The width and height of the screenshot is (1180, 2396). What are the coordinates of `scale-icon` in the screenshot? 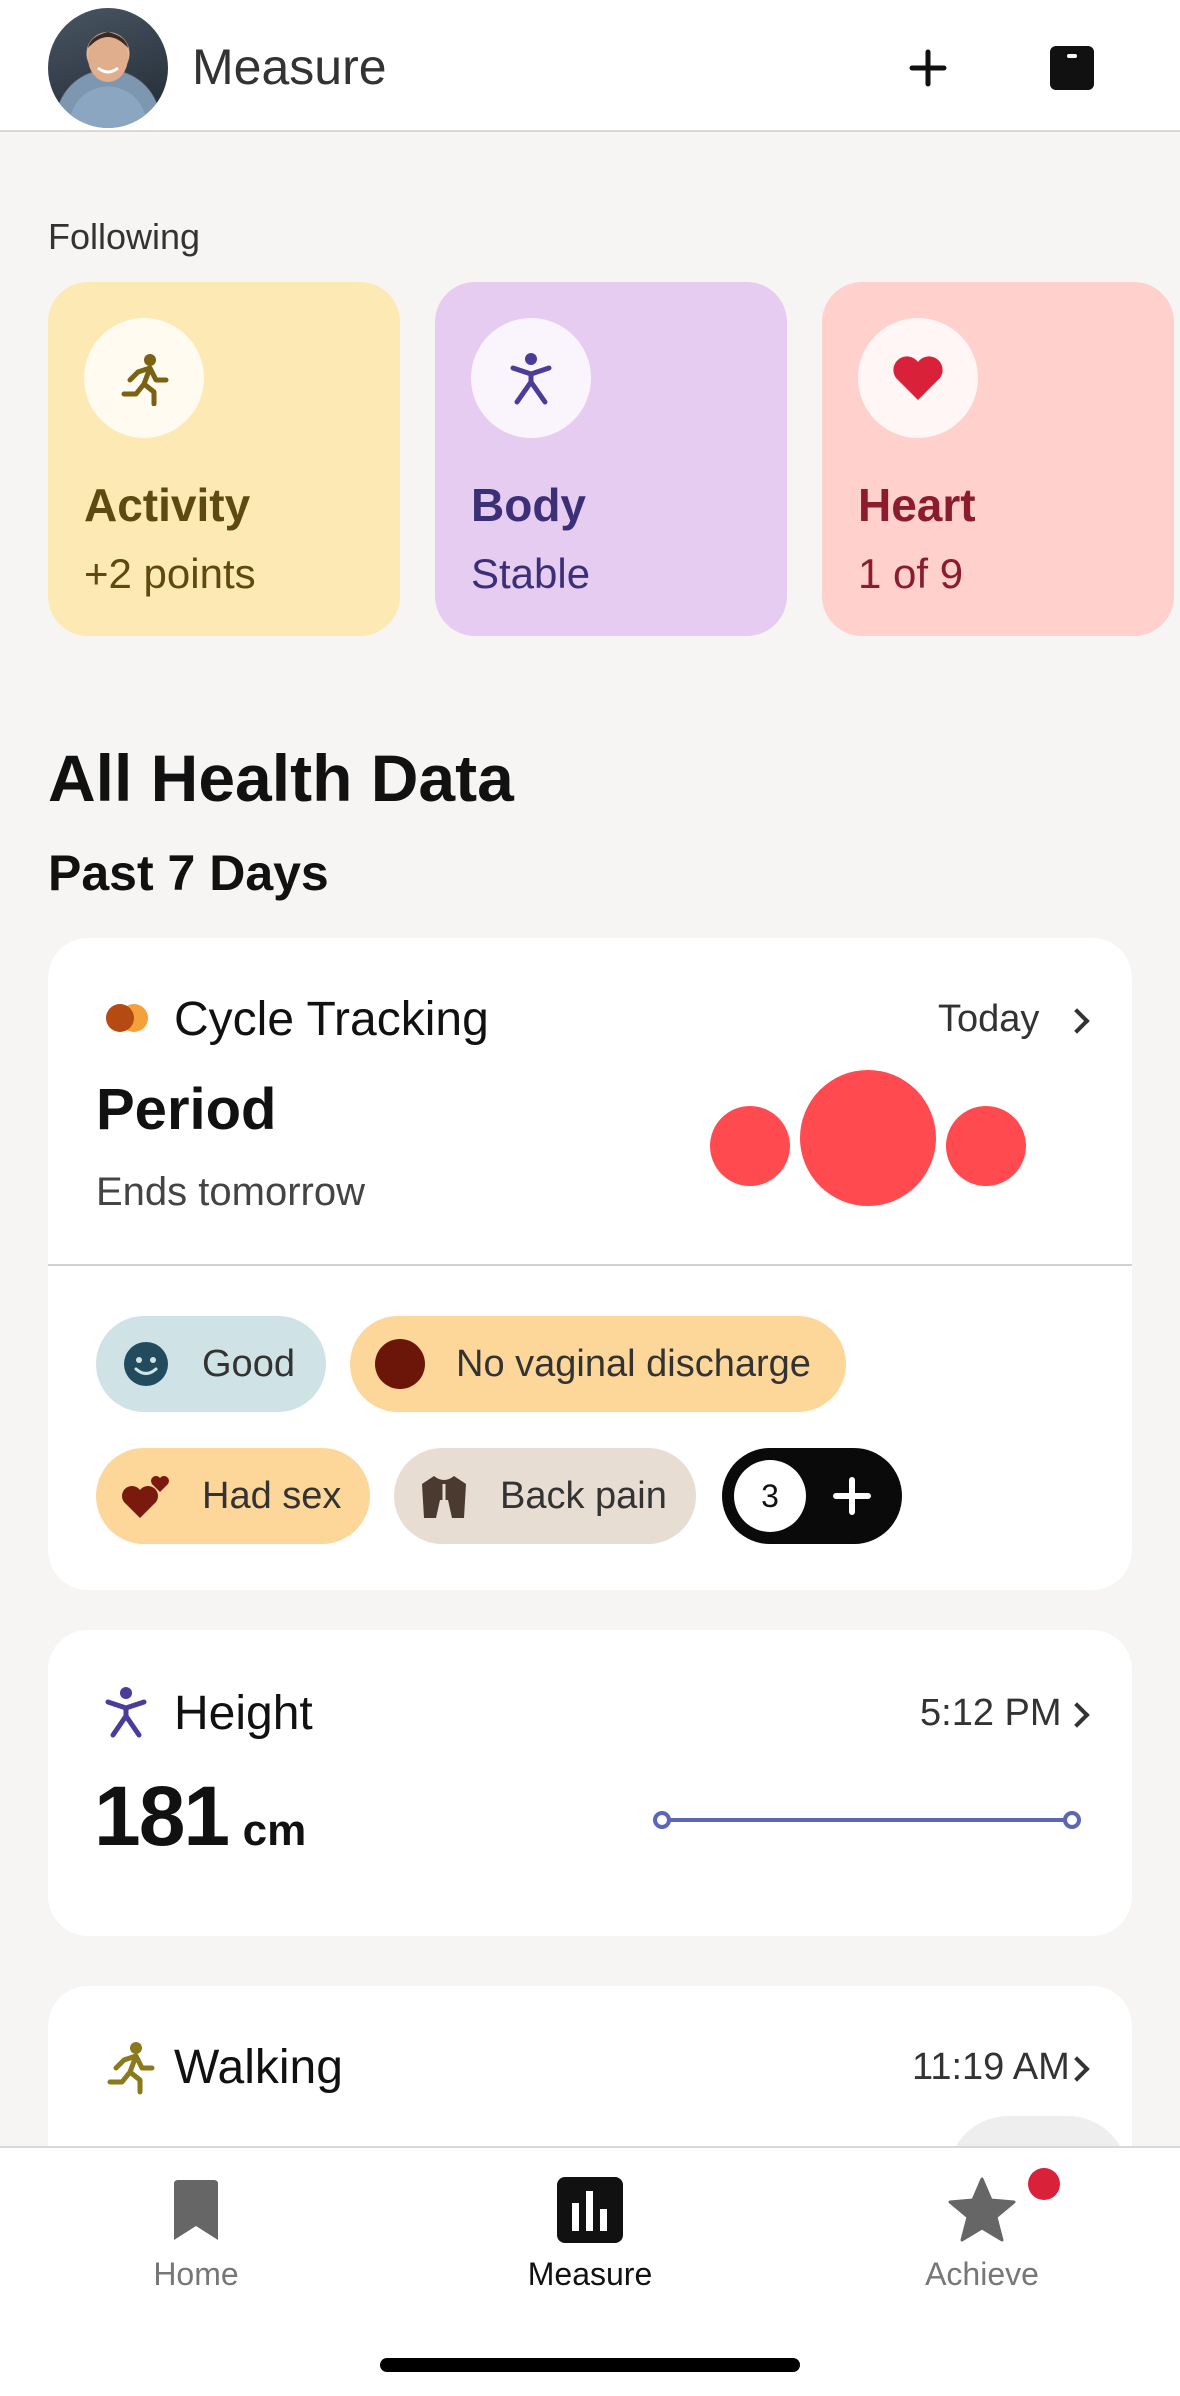 It's located at (1072, 68).